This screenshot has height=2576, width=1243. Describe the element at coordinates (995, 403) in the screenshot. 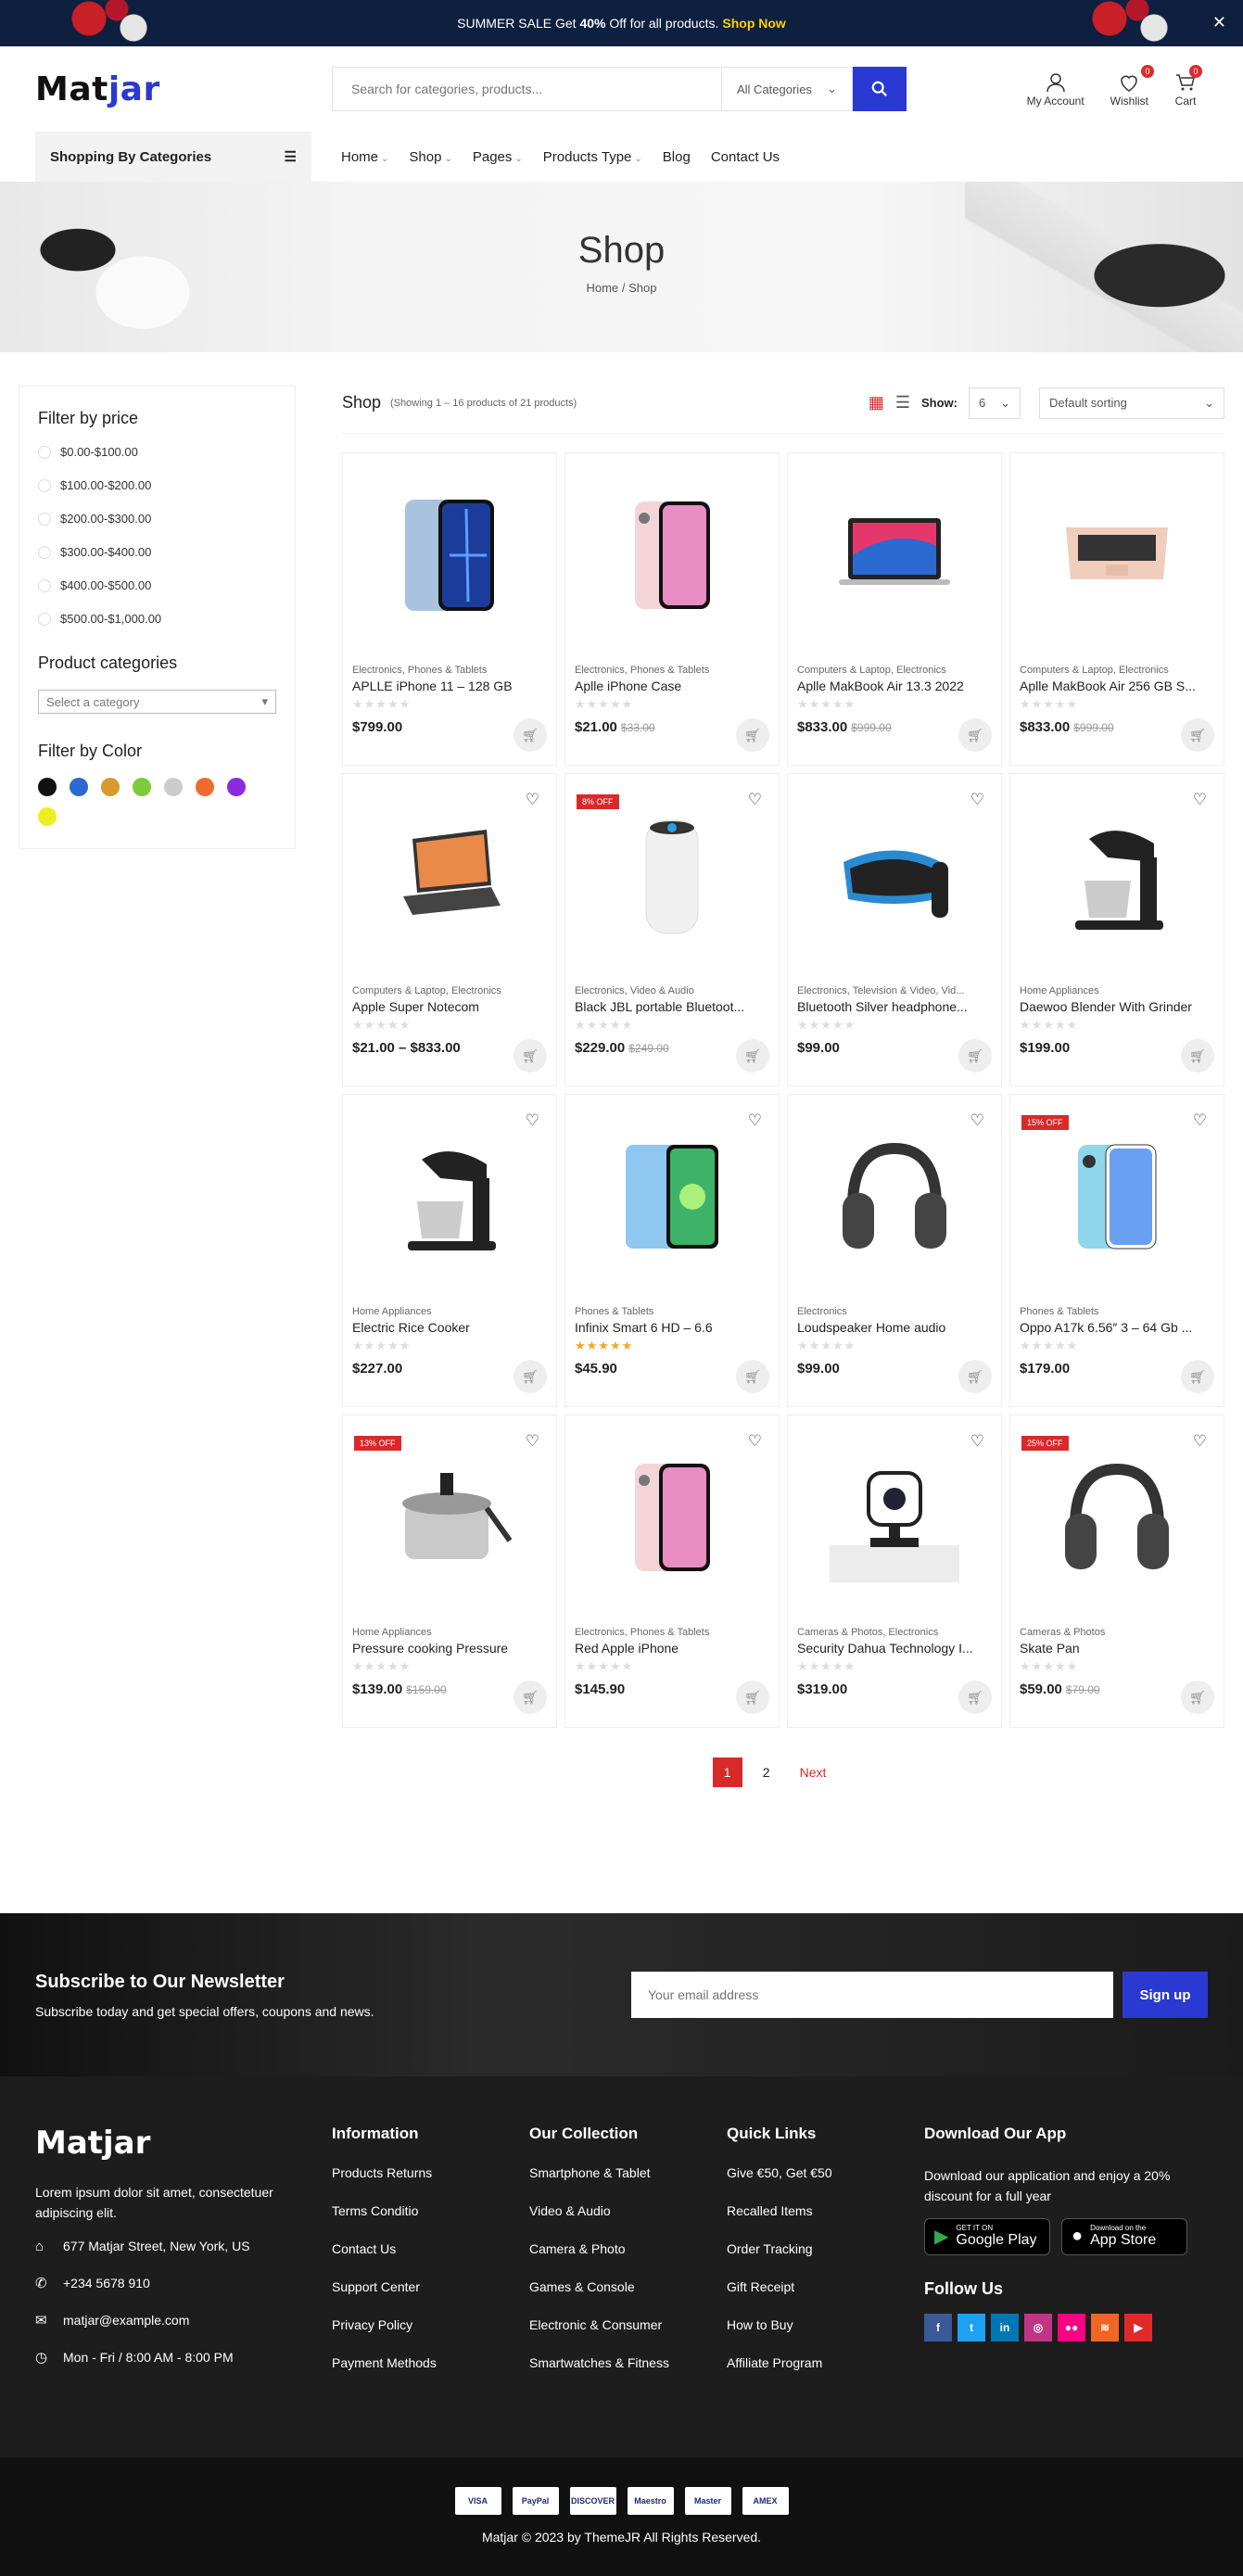

I see `per-page-select: 6 ⌄` at that location.